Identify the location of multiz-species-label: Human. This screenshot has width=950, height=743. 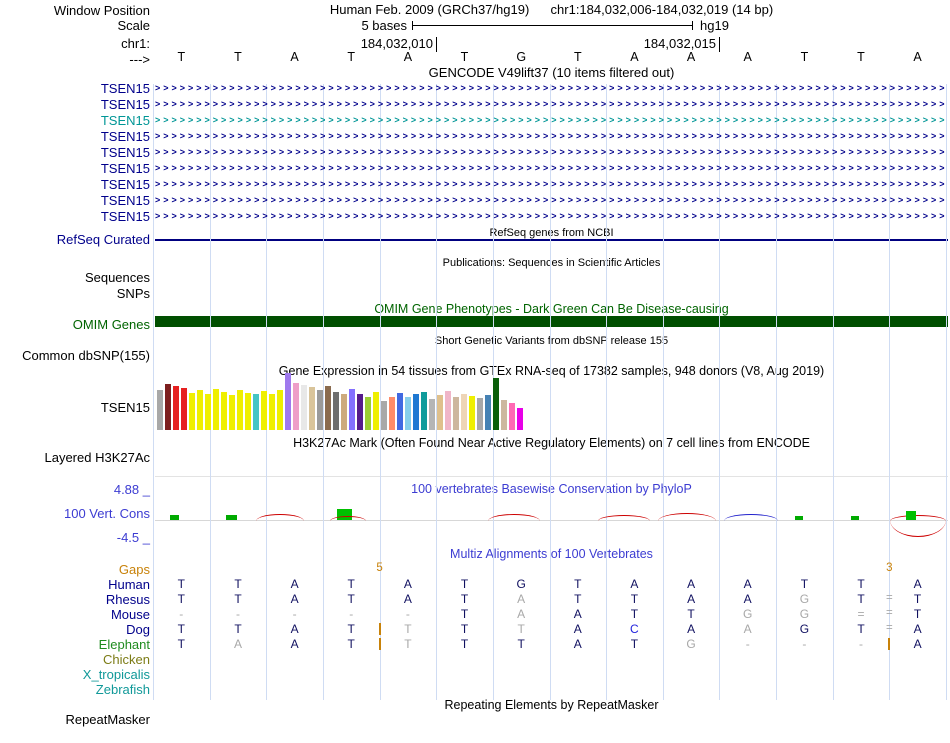
(75, 584).